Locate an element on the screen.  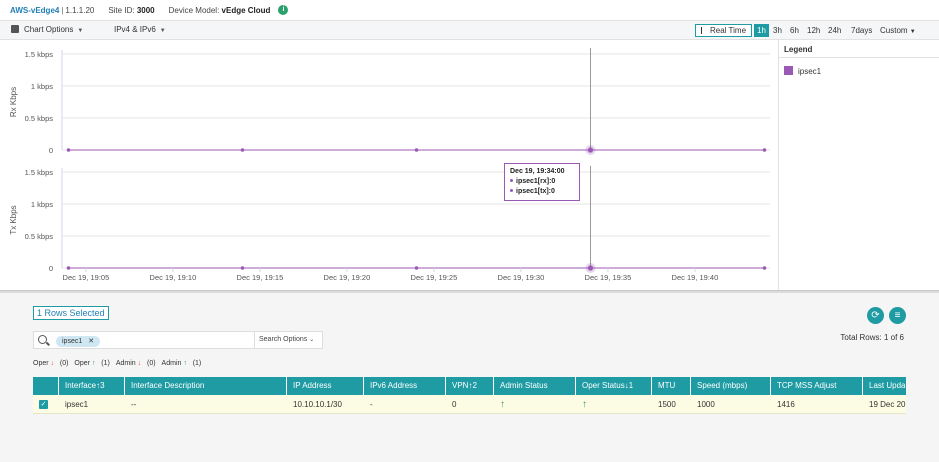
ip-filter-dropdown: IPv4 & IPv6 ▼ is located at coordinates (140, 29).